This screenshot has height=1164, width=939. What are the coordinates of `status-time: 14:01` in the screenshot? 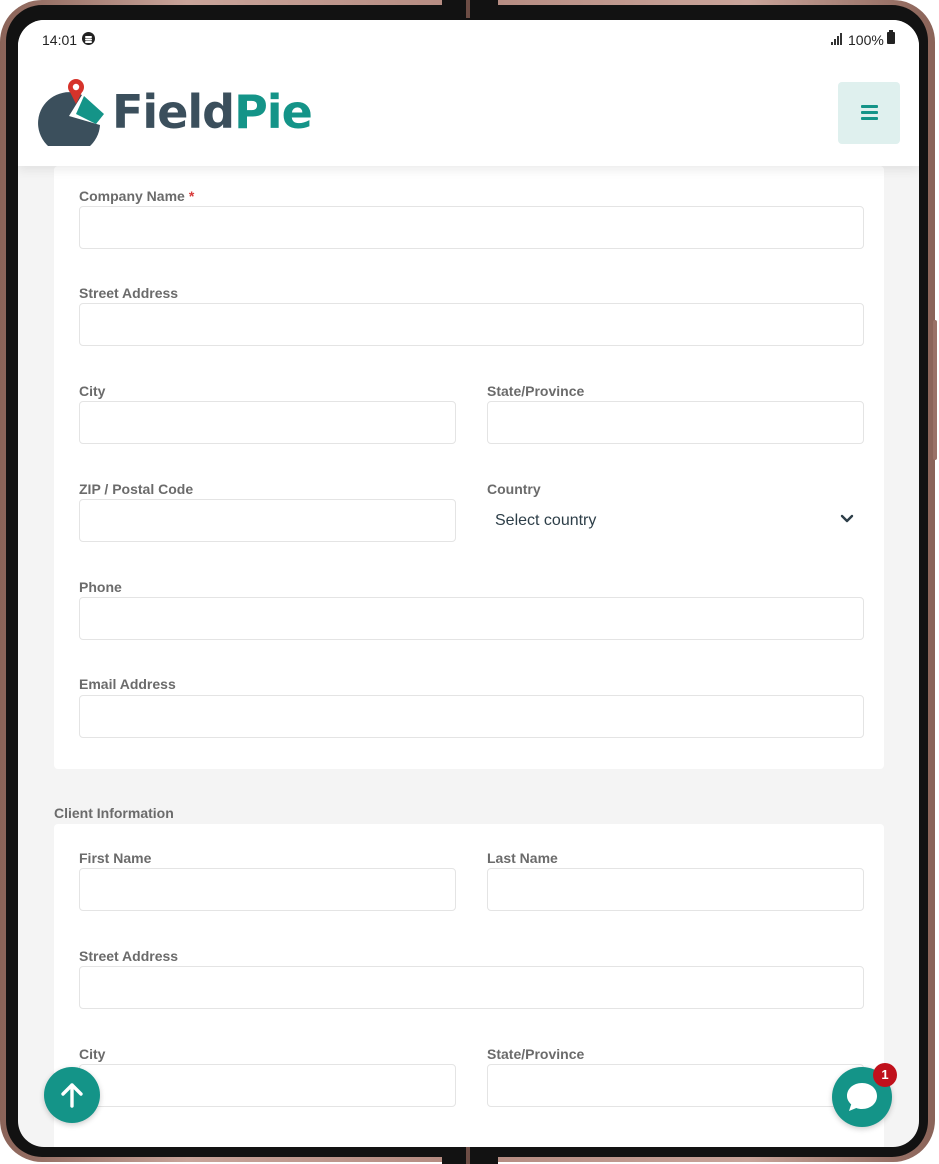 It's located at (60, 40).